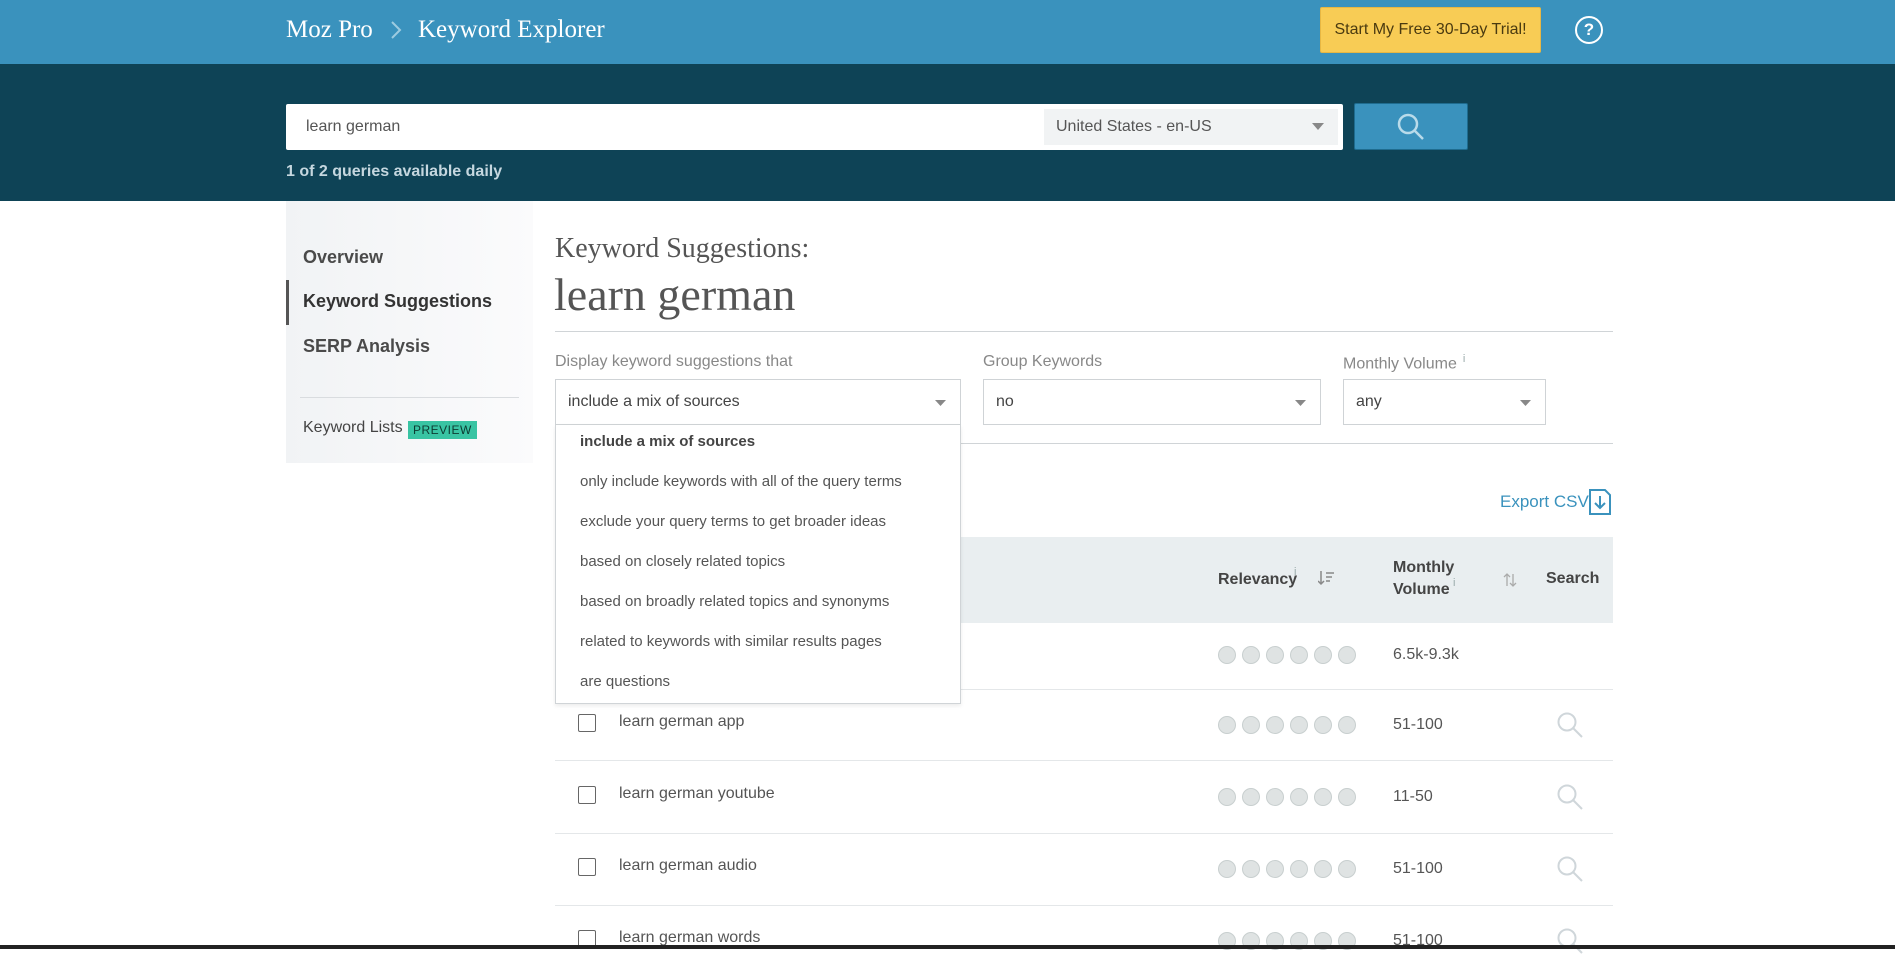 The image size is (1895, 955). What do you see at coordinates (1257, 580) in the screenshot?
I see `relevancy-header: Relevancy` at bounding box center [1257, 580].